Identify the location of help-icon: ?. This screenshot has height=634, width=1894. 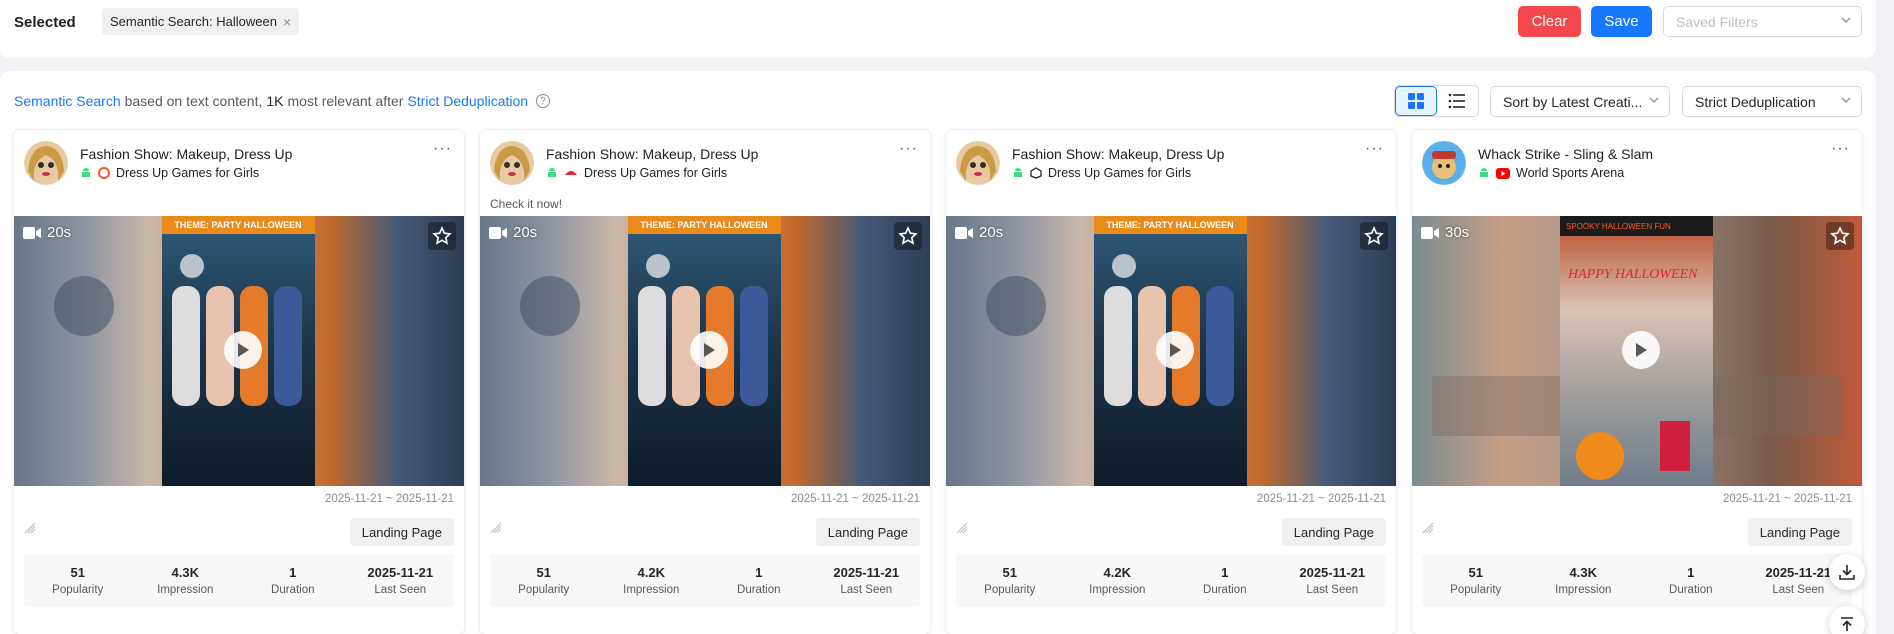
(543, 101).